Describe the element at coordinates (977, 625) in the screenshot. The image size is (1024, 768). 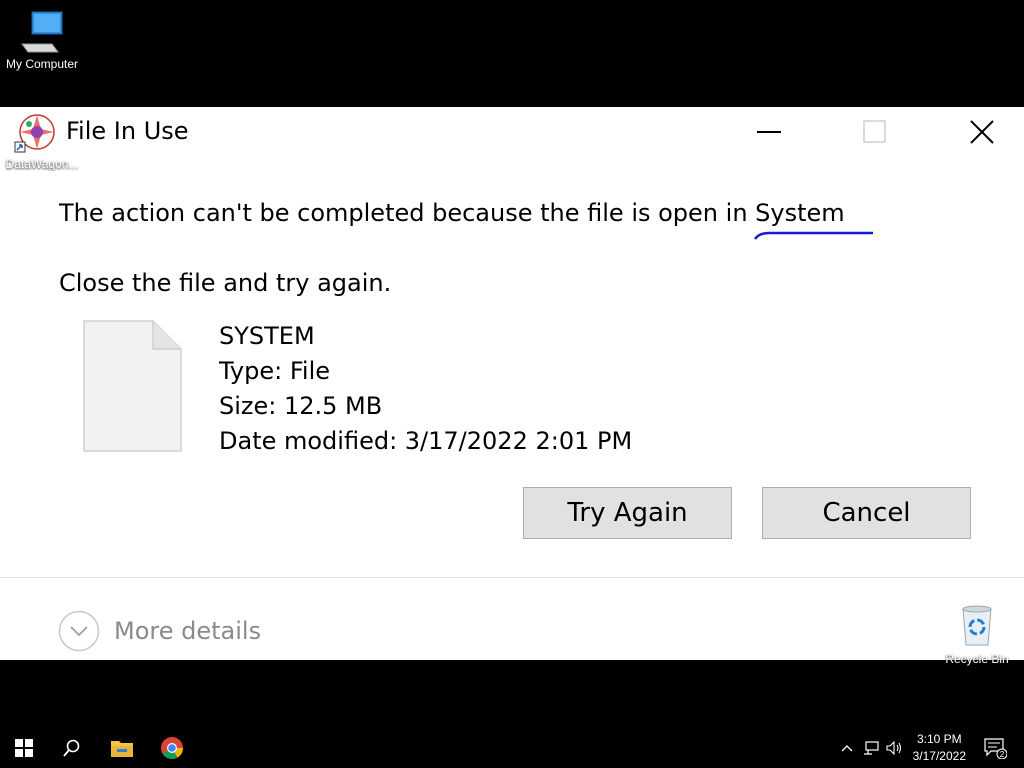
I see `recycle-bin-icon` at that location.